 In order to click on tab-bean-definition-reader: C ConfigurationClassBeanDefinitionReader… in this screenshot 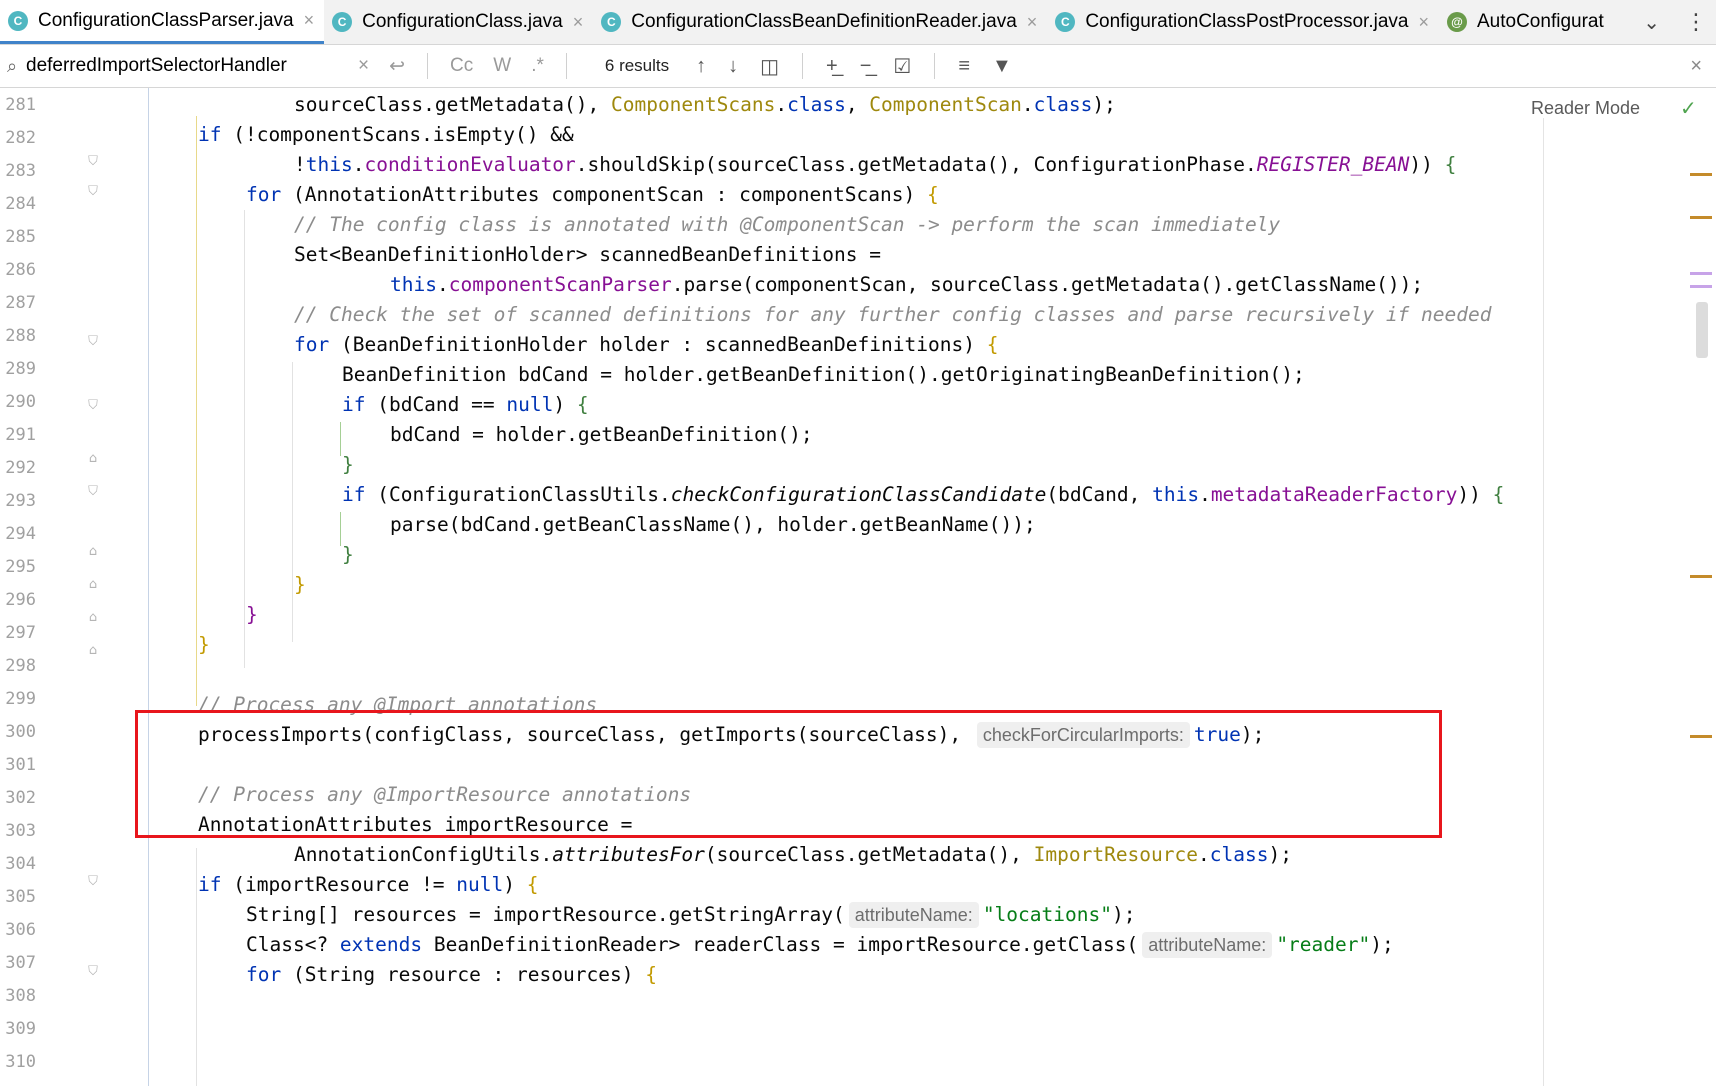, I will do `click(820, 22)`.